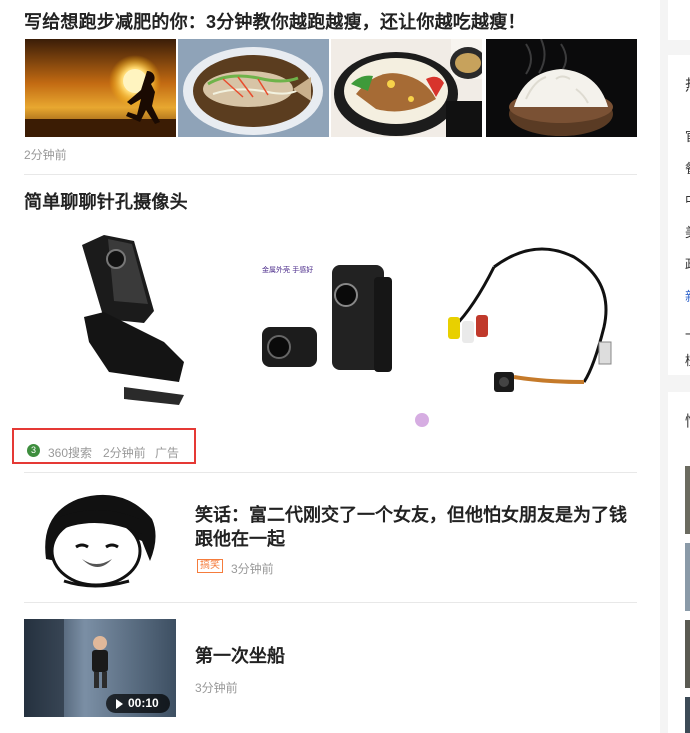  Describe the element at coordinates (45, 155) in the screenshot. I see `article-time: 2分钟前` at that location.